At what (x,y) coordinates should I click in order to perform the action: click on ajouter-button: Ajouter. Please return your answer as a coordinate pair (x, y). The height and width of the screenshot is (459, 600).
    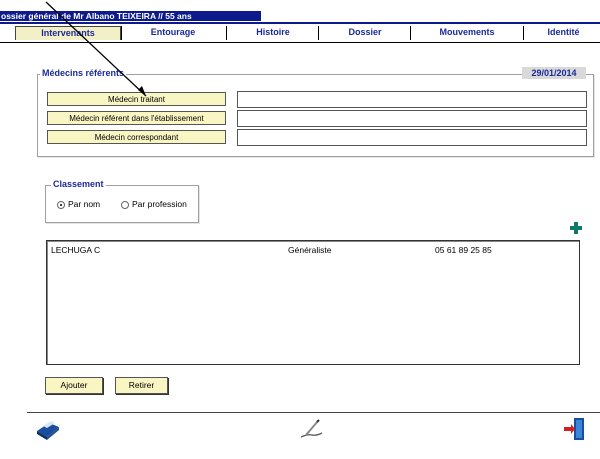
    Looking at the image, I should click on (74, 385).